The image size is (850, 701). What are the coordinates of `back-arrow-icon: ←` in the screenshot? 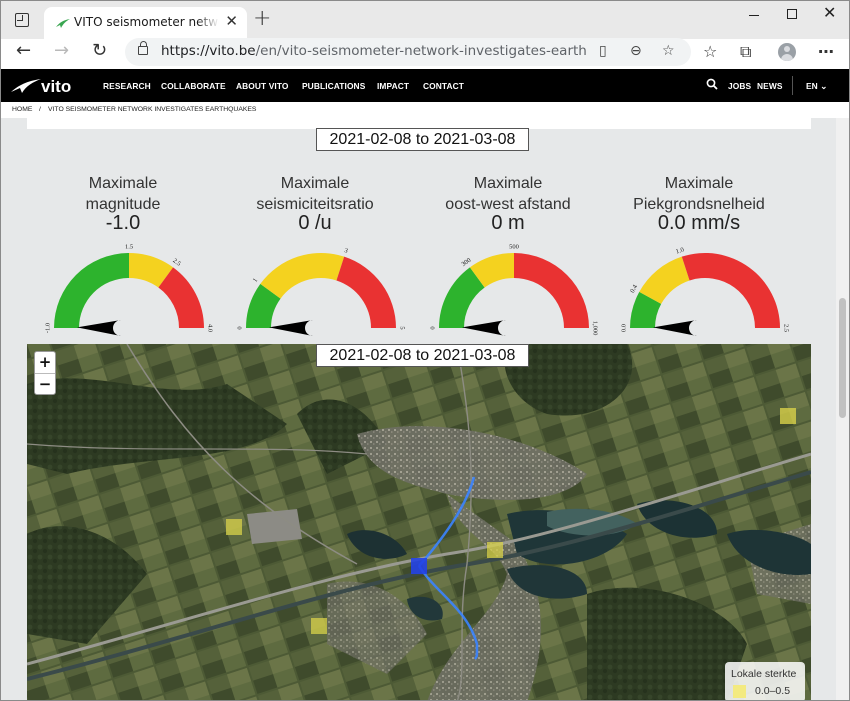 It's located at (23, 51).